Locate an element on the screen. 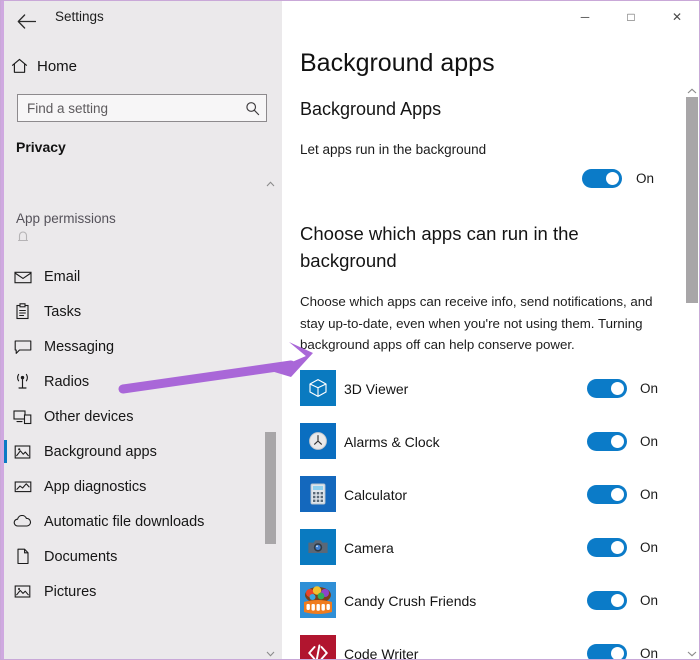  sidebar-item-pictures: Pictures is located at coordinates (133, 591).